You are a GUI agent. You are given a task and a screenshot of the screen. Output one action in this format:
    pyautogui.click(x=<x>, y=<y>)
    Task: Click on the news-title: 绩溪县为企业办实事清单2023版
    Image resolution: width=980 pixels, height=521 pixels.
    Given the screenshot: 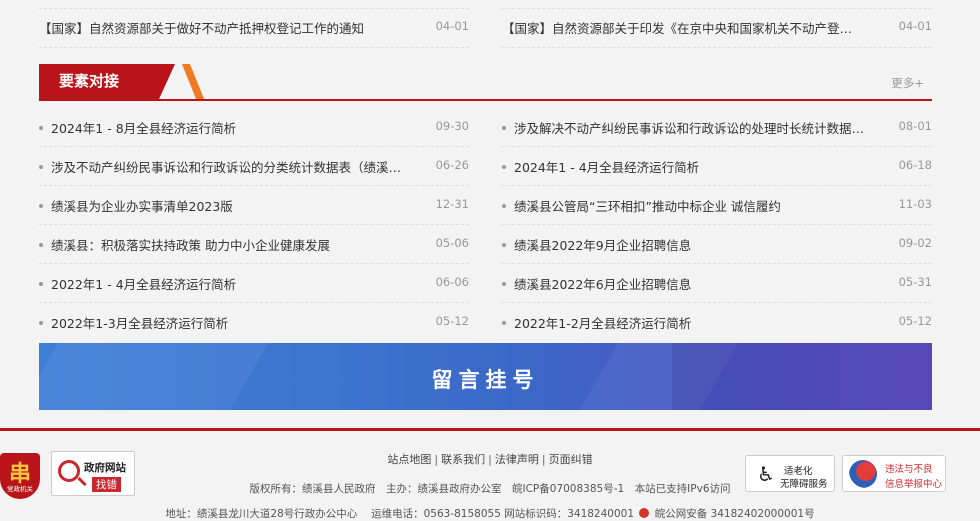 What is the action you would take?
    pyautogui.click(x=228, y=205)
    